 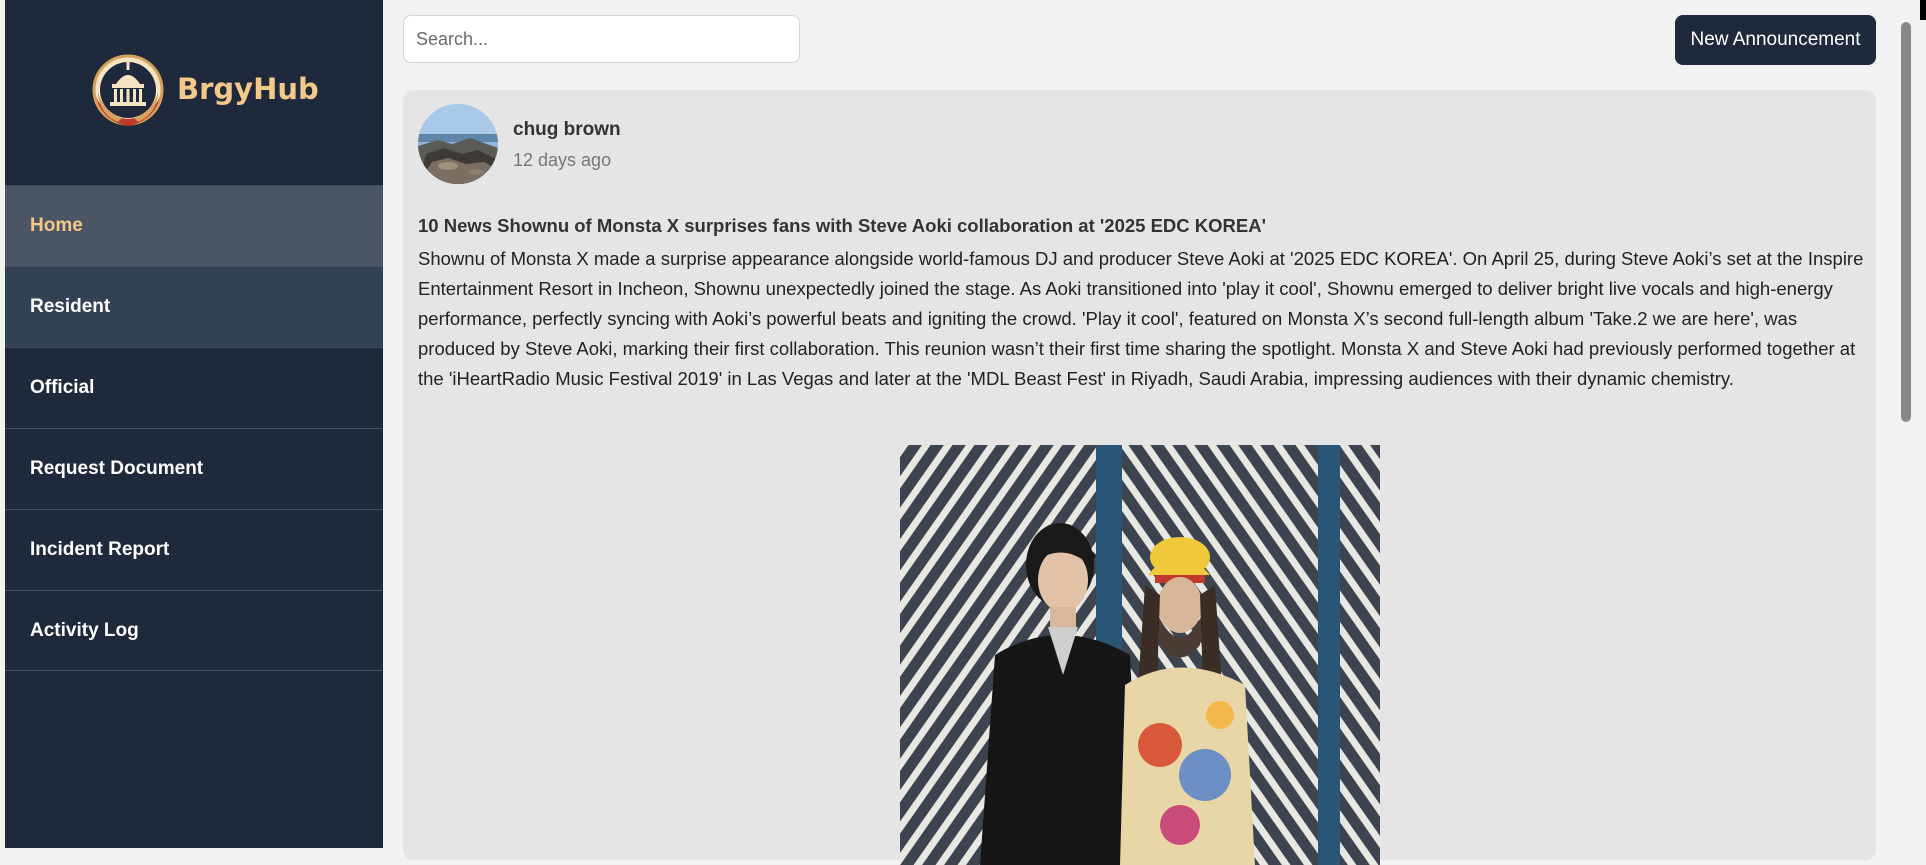 I want to click on avatar, so click(x=458, y=144).